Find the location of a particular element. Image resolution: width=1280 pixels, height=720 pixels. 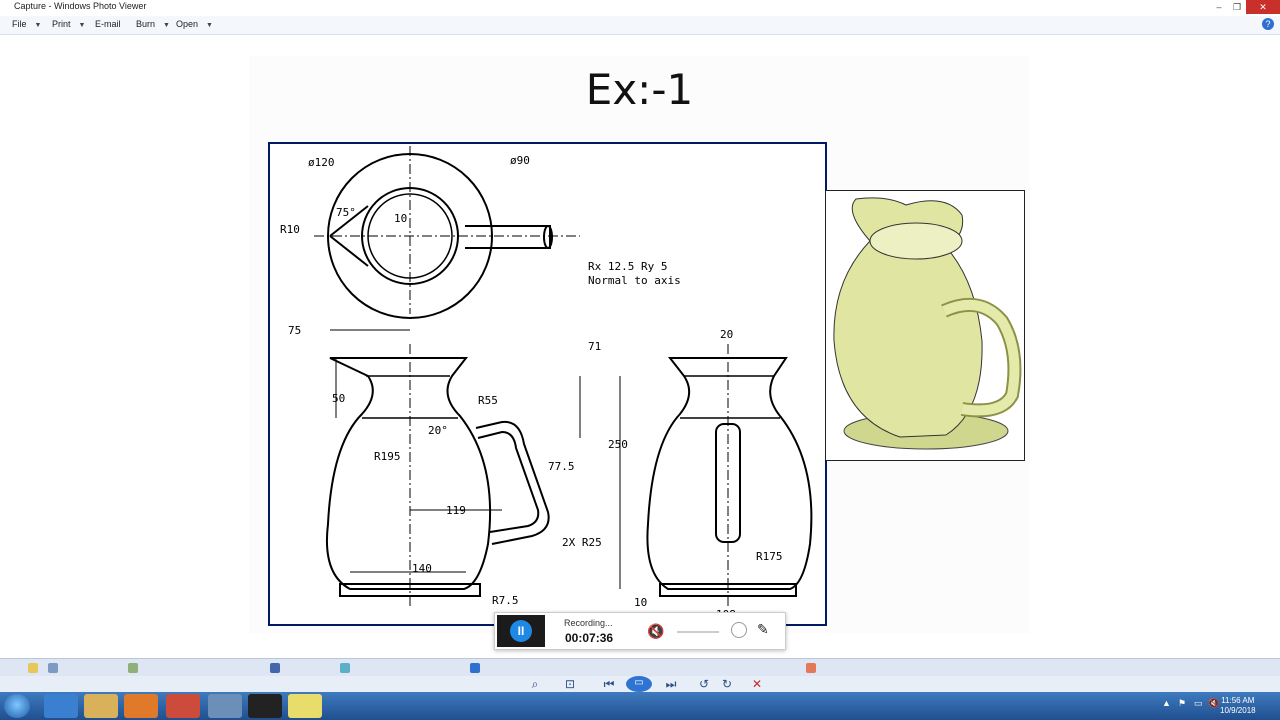

pen-icon: ✎ is located at coordinates (763, 629).